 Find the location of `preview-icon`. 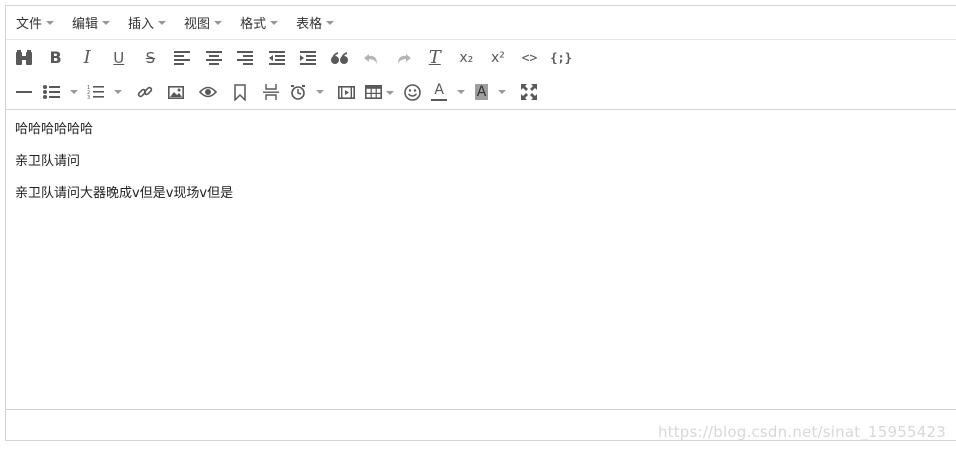

preview-icon is located at coordinates (207, 92).